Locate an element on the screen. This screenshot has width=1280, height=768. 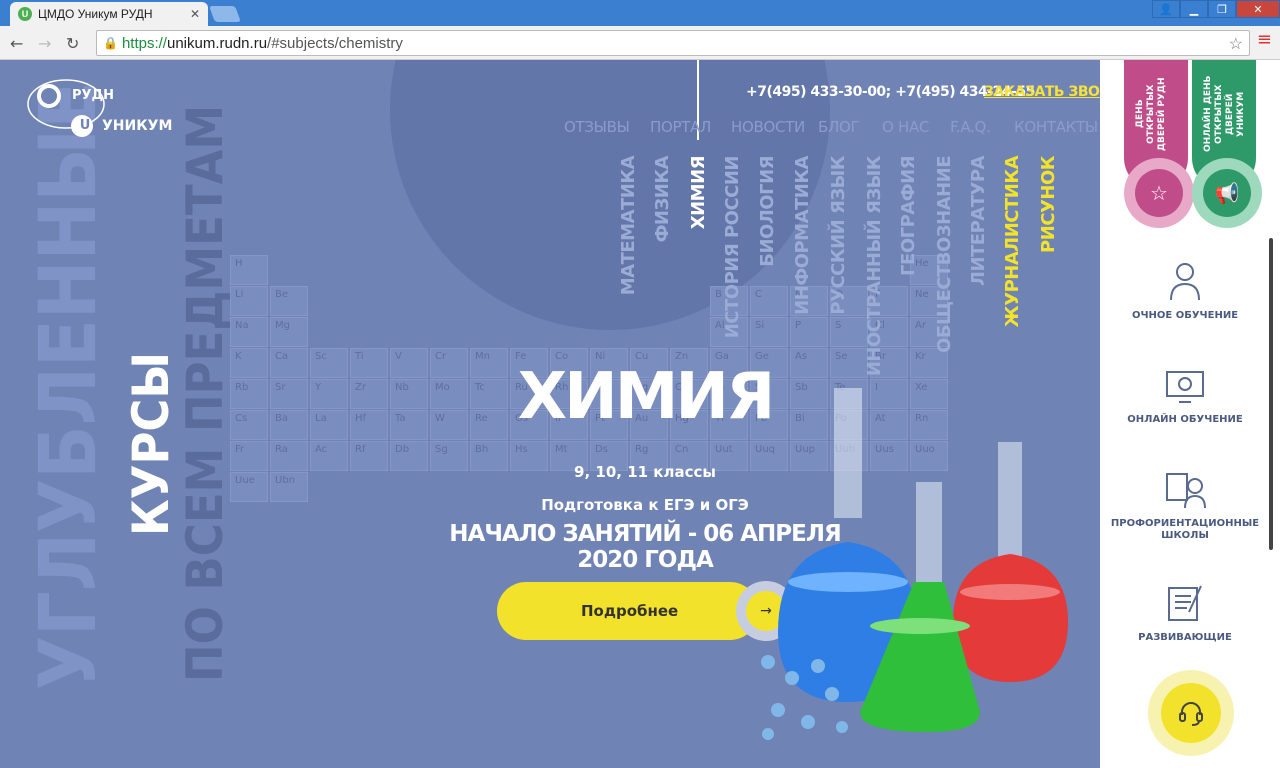
element-cell: Ti is located at coordinates (369, 363).